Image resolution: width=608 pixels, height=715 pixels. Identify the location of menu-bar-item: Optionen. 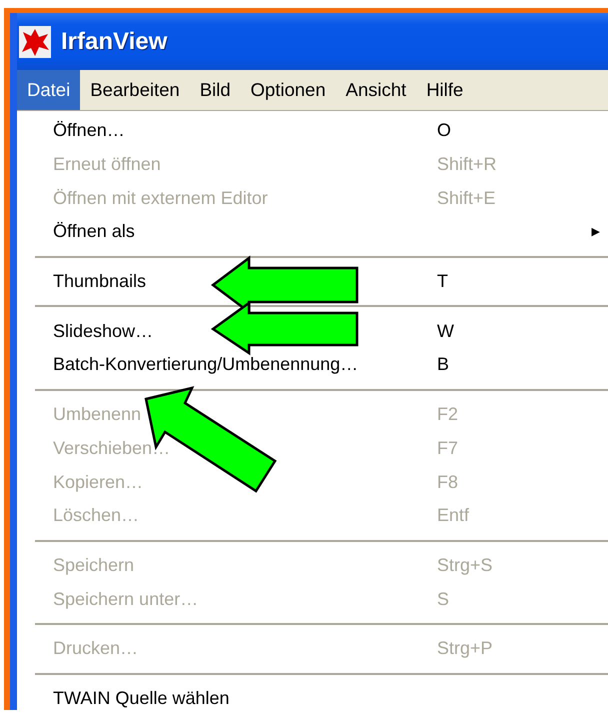
(288, 90).